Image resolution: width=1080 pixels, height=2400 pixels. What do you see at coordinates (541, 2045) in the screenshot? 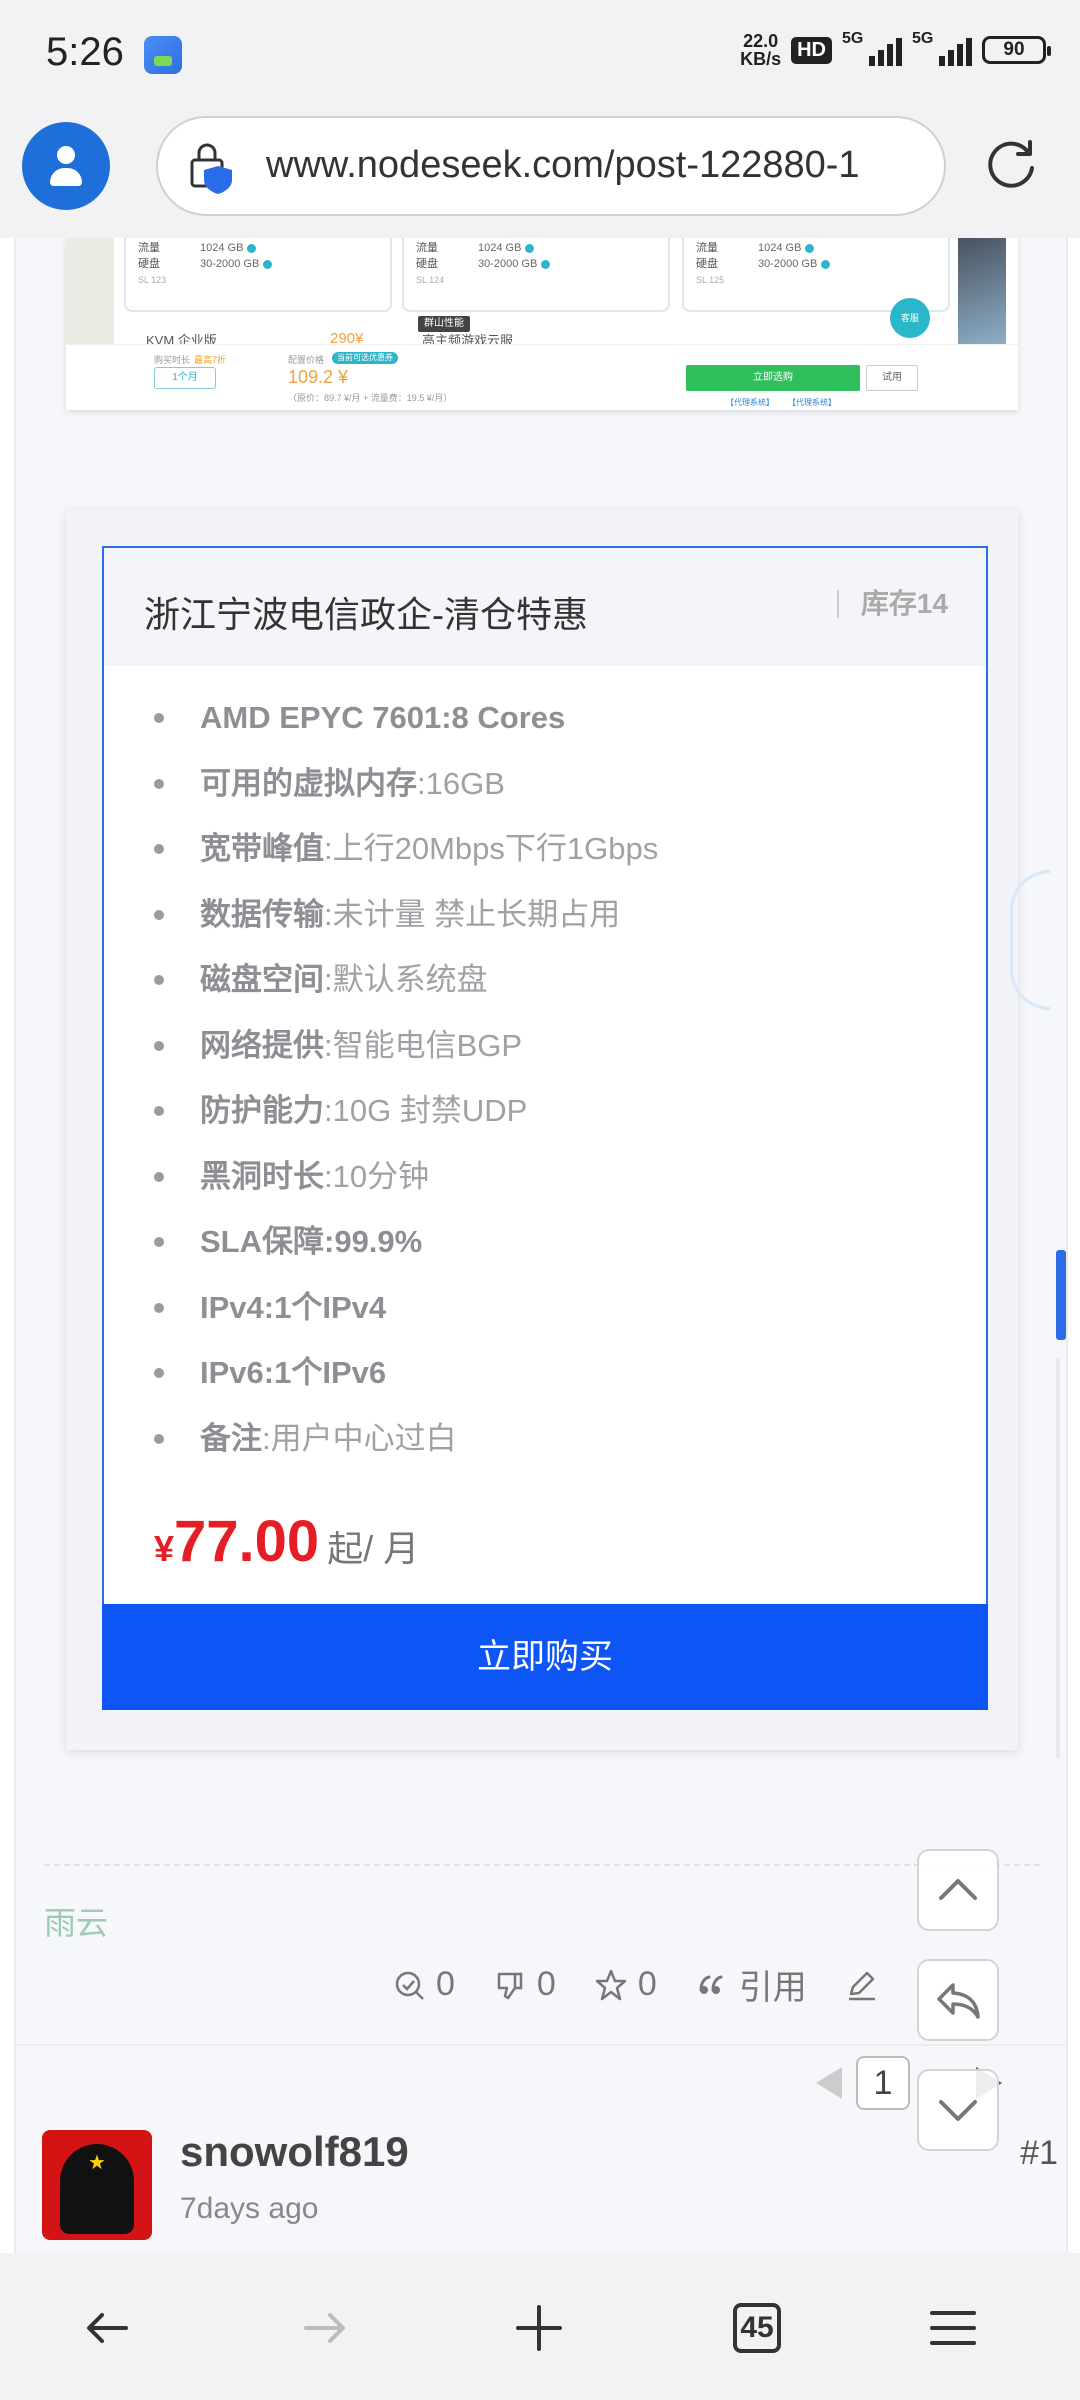
I see `post-divider` at bounding box center [541, 2045].